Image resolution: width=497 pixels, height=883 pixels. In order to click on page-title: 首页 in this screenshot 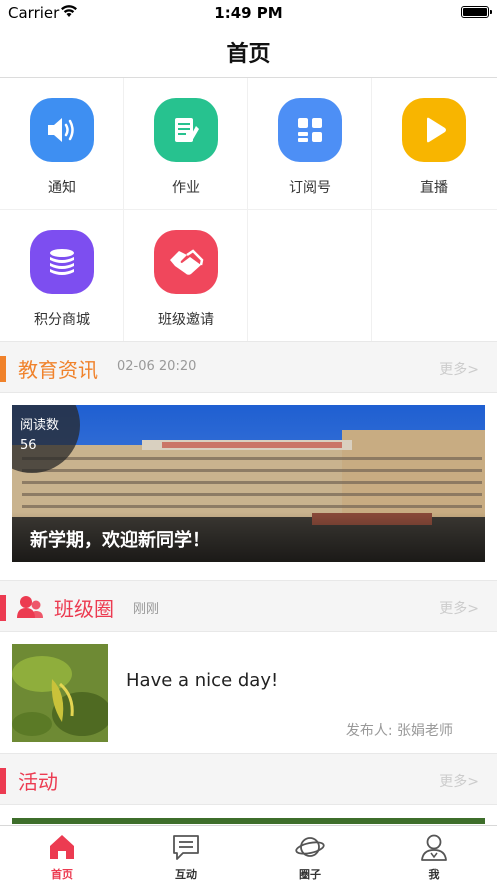, I will do `click(248, 54)`.